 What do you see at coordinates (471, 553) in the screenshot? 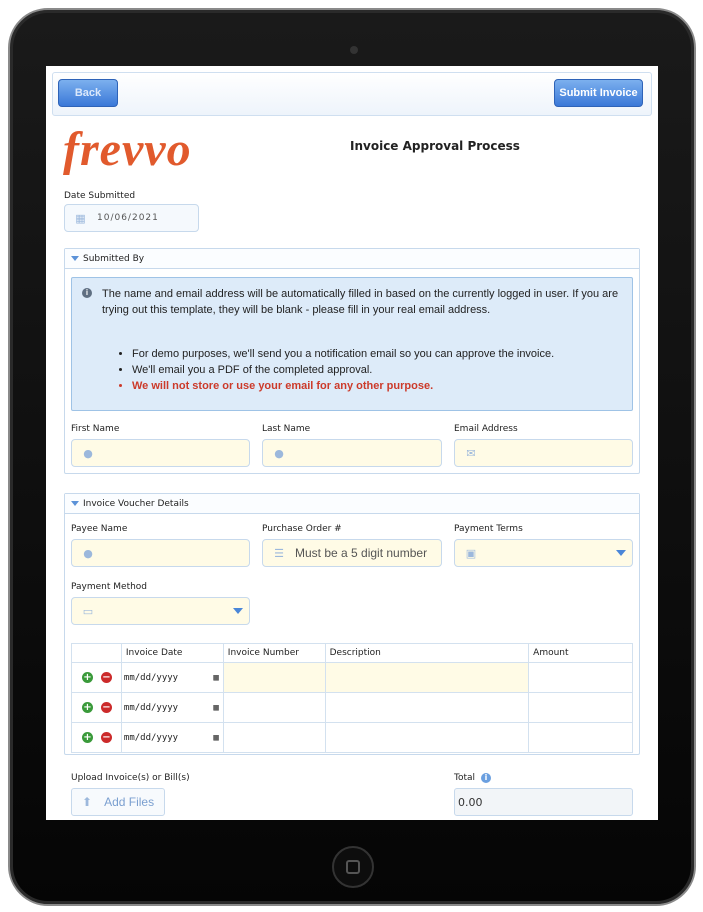
I see `money-icon: ▣` at bounding box center [471, 553].